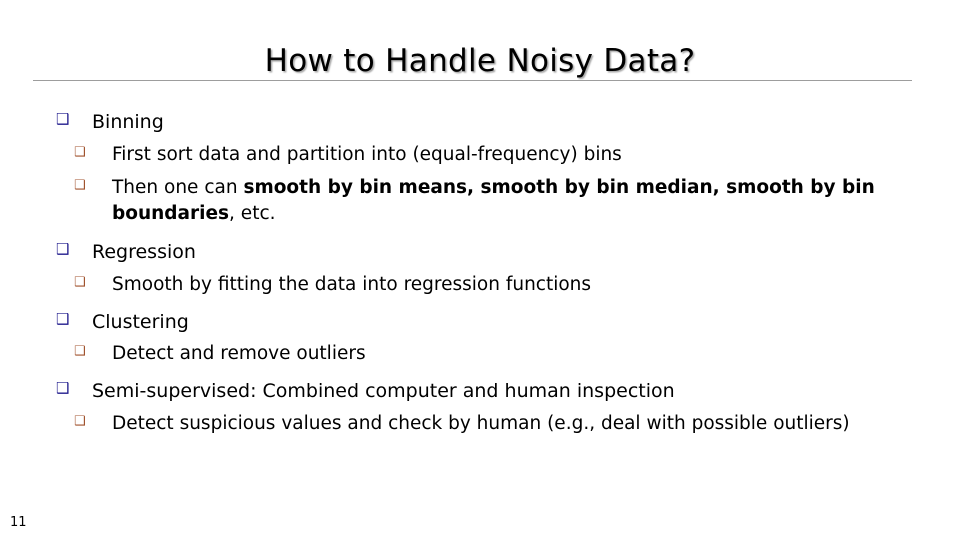 Image resolution: width=960 pixels, height=540 pixels. Describe the element at coordinates (18, 522) in the screenshot. I see `page-number: 11` at that location.